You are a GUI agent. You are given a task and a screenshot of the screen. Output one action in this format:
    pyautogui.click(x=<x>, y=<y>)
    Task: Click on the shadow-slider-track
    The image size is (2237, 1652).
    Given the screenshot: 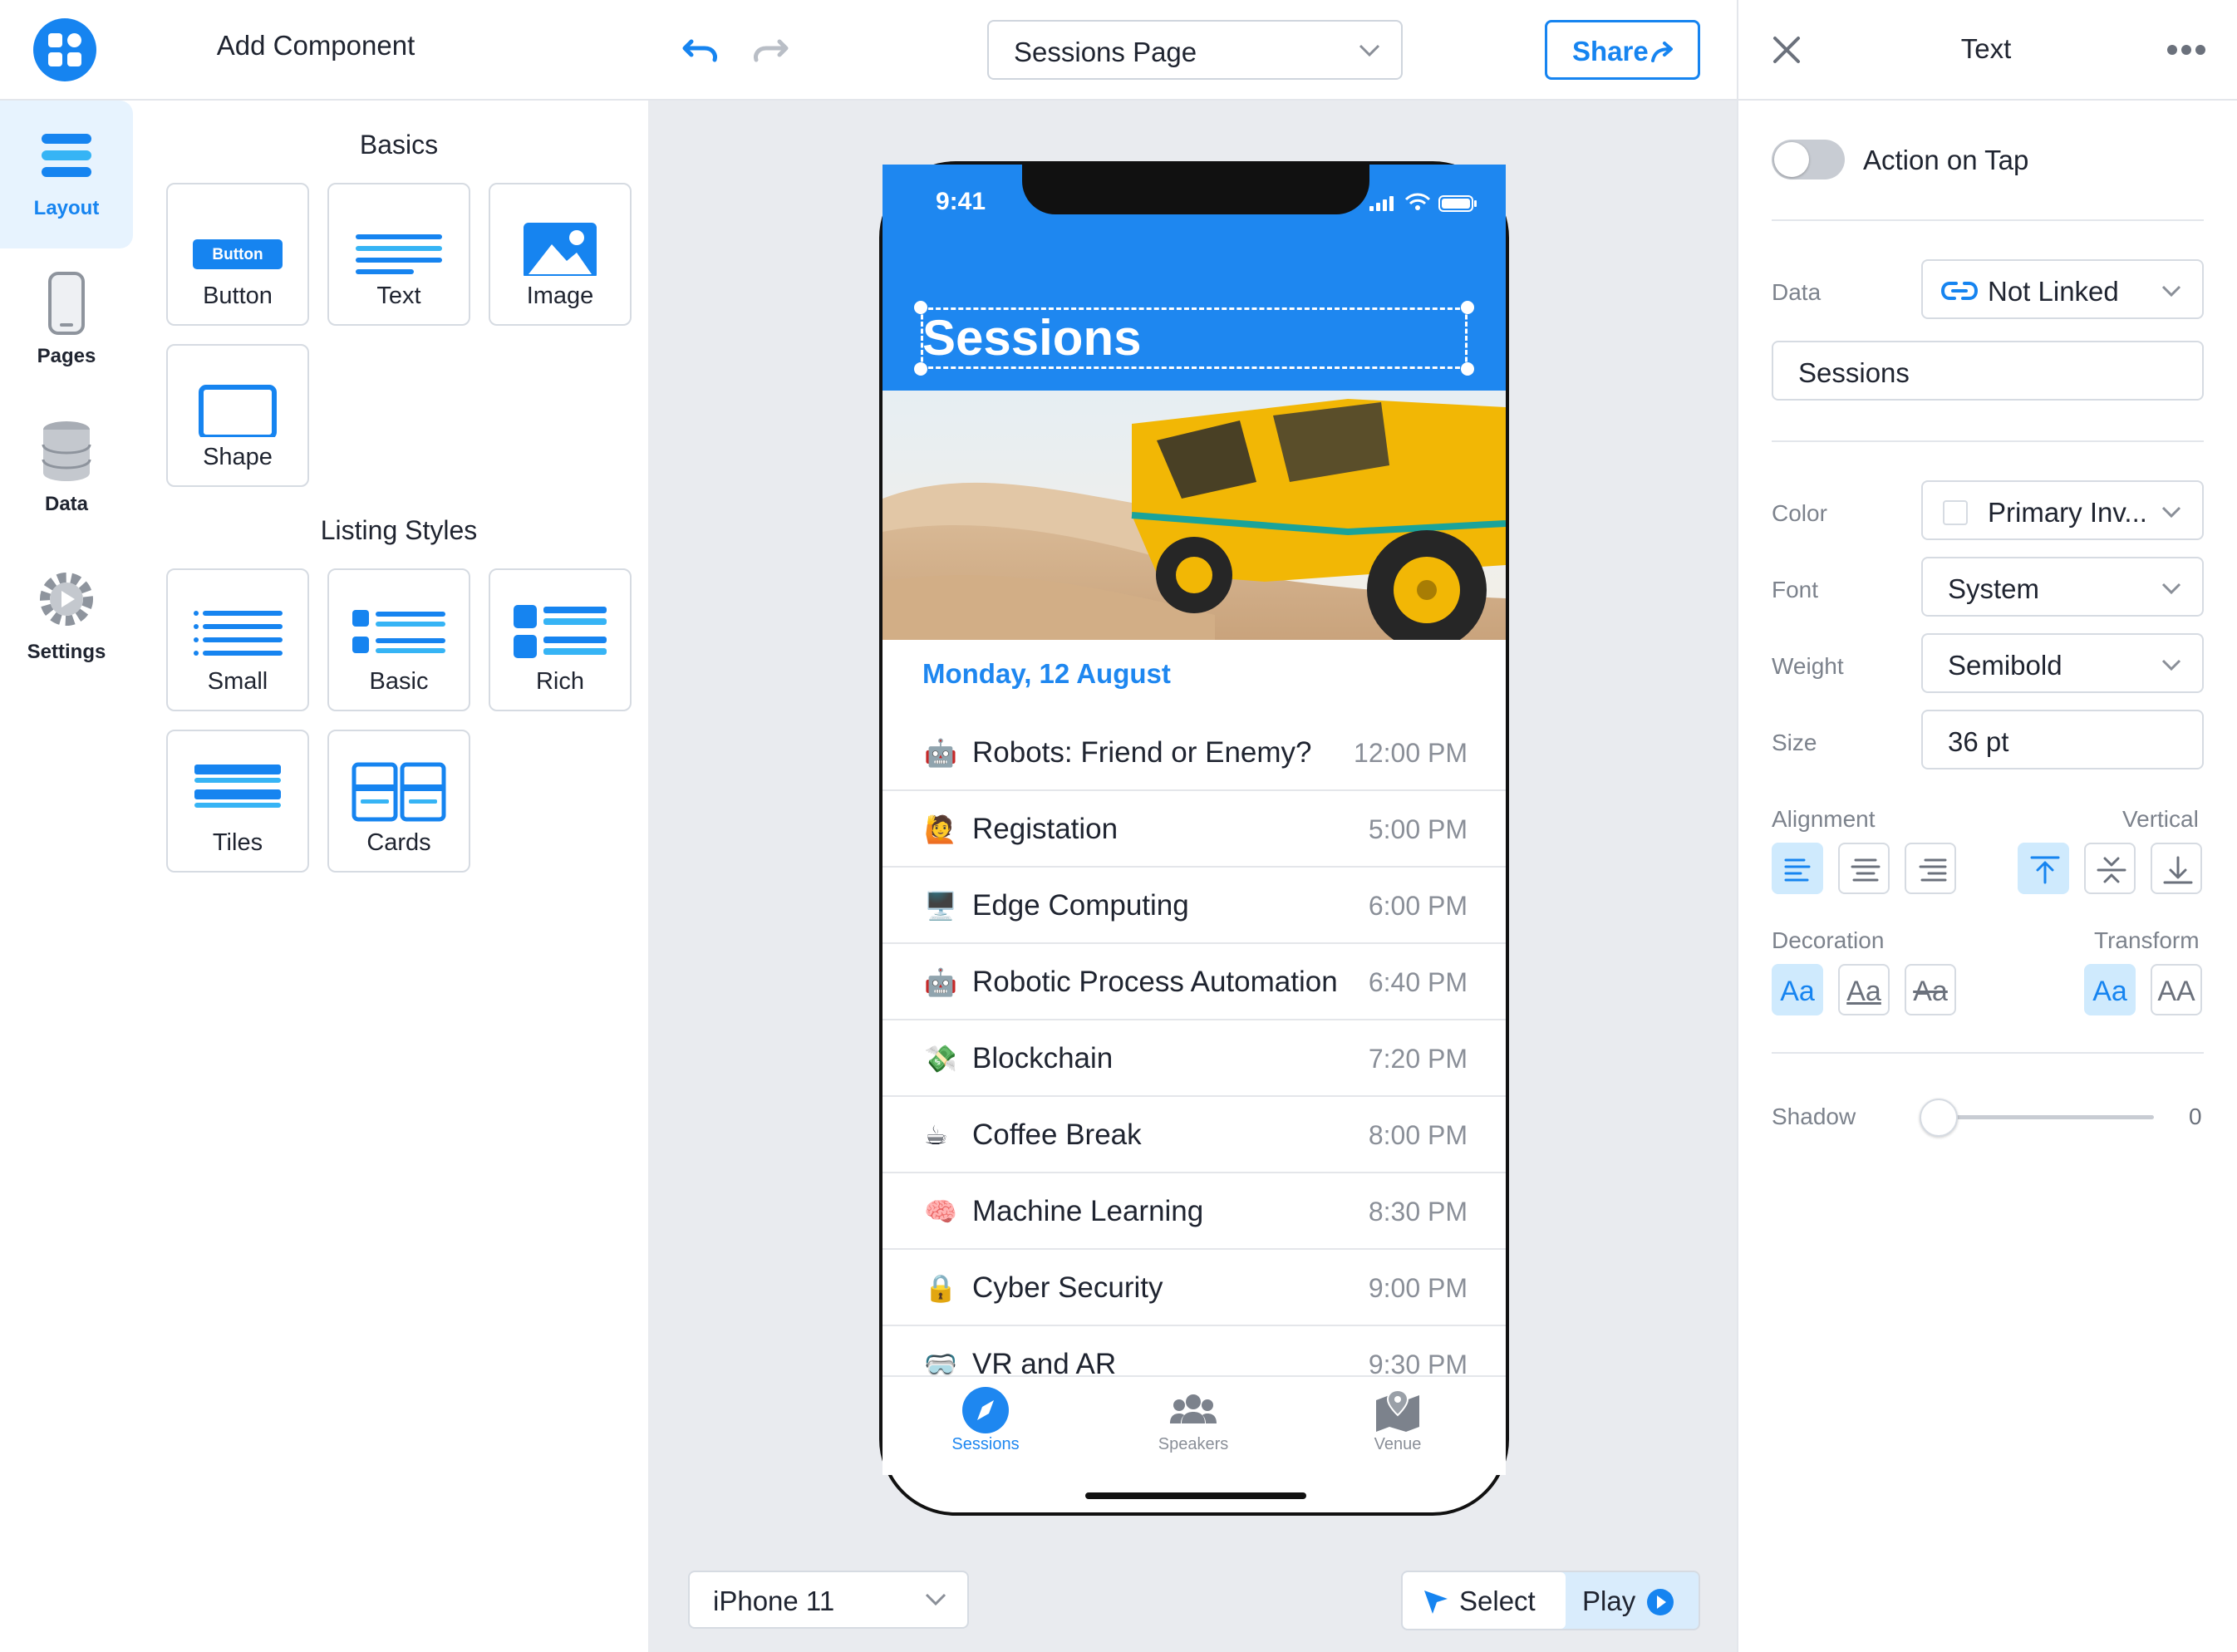 What is the action you would take?
    pyautogui.click(x=2041, y=1117)
    